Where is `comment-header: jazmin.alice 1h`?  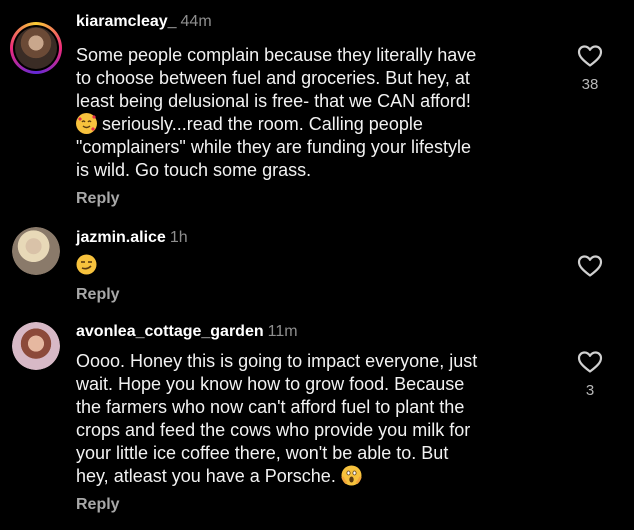 comment-header: jazmin.alice 1h is located at coordinates (132, 238).